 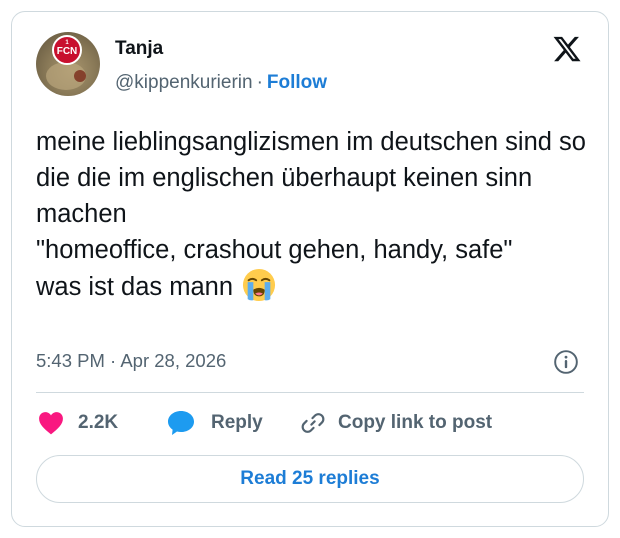 I want to click on author-handle-row: @kippenkurierin · Follow, so click(x=221, y=83).